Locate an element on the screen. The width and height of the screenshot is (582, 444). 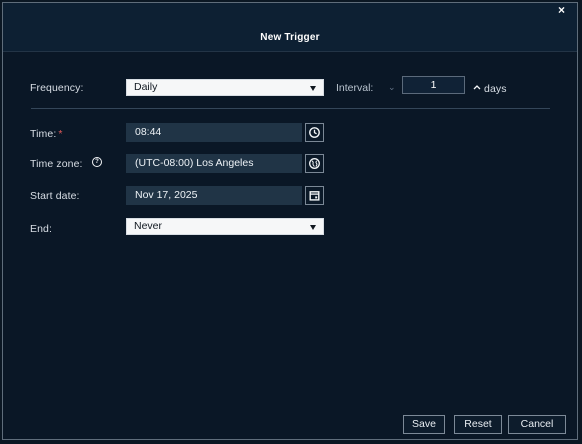
help-icon: ? is located at coordinates (97, 162).